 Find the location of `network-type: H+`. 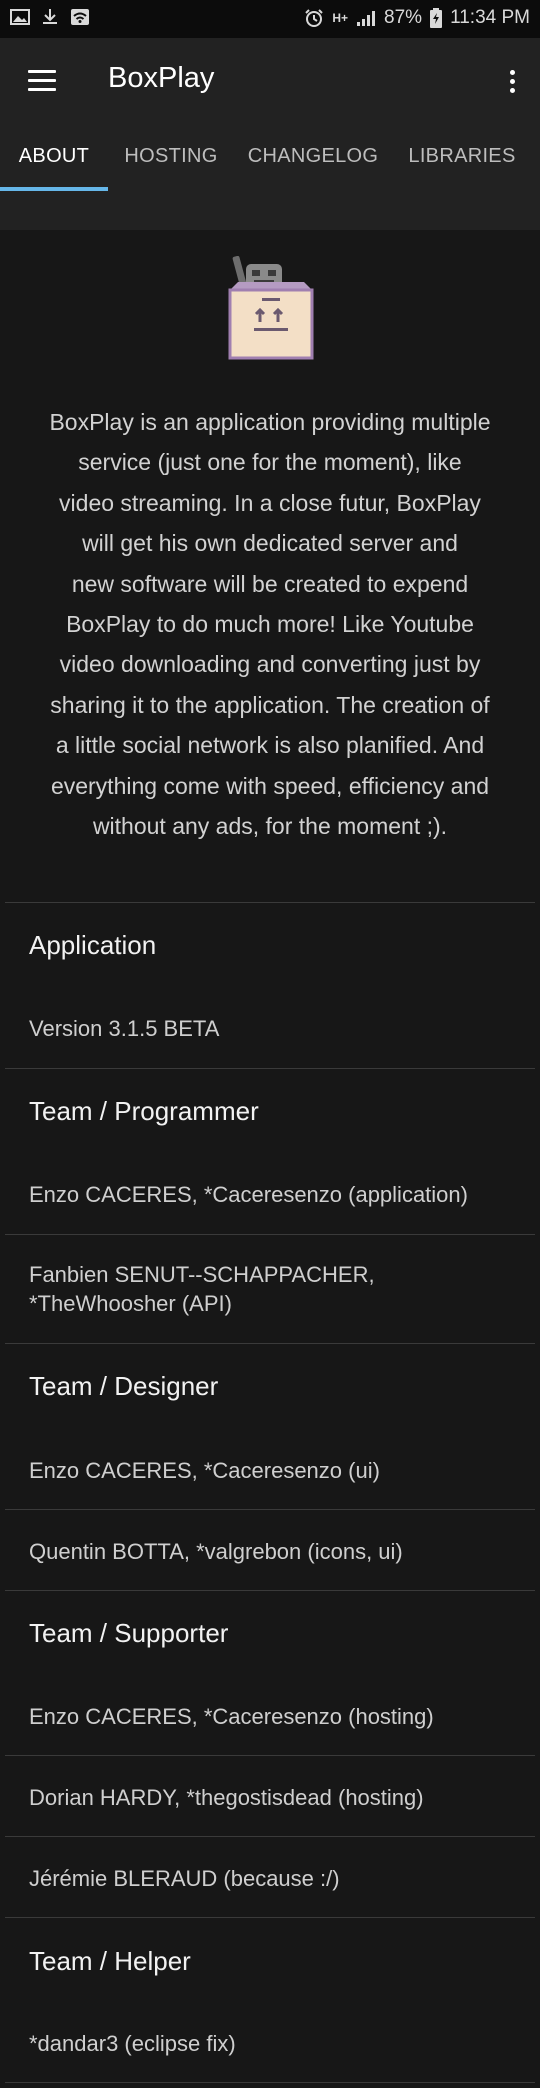

network-type: H+ is located at coordinates (340, 18).